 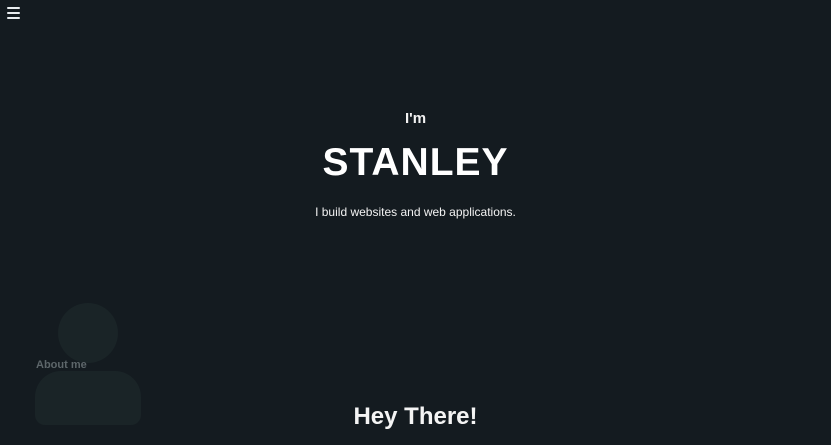 What do you see at coordinates (415, 212) in the screenshot?
I see `hero-tagline: I build websites and web applications.` at bounding box center [415, 212].